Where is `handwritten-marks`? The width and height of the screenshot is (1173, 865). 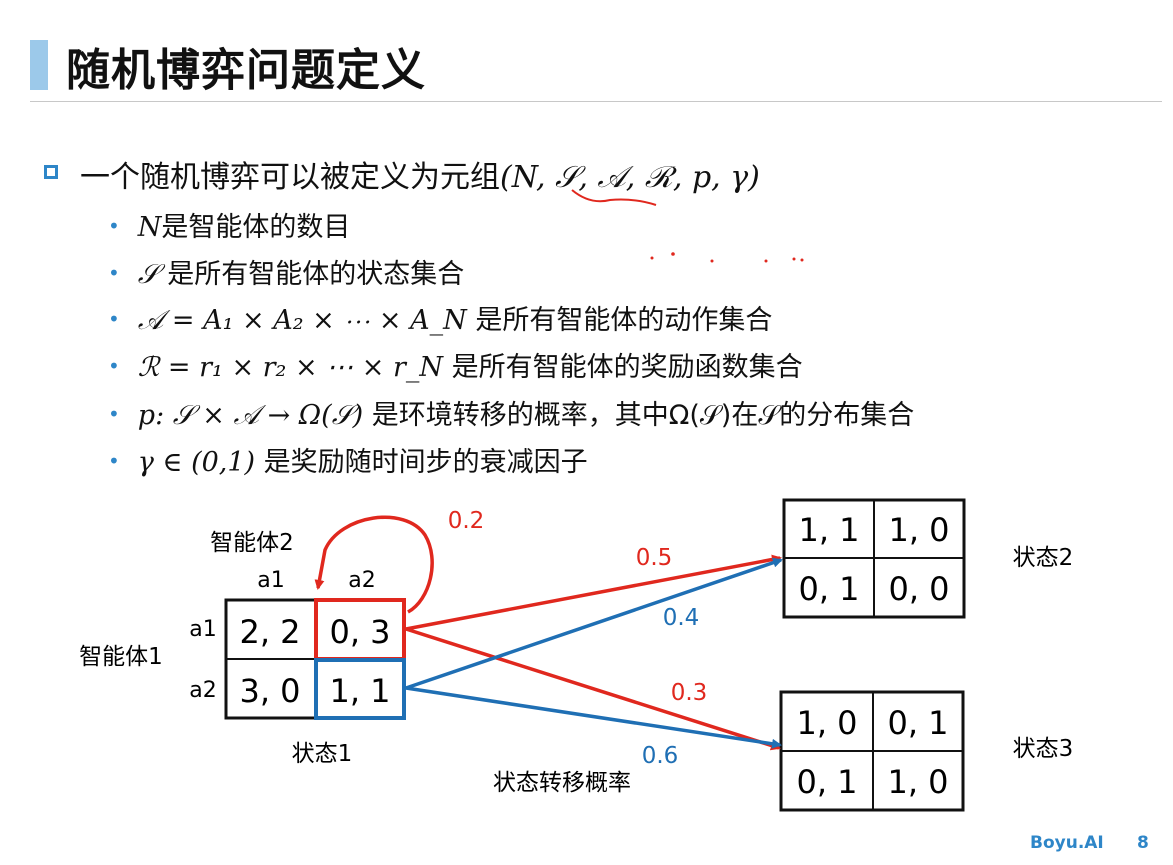 handwritten-marks is located at coordinates (727, 257).